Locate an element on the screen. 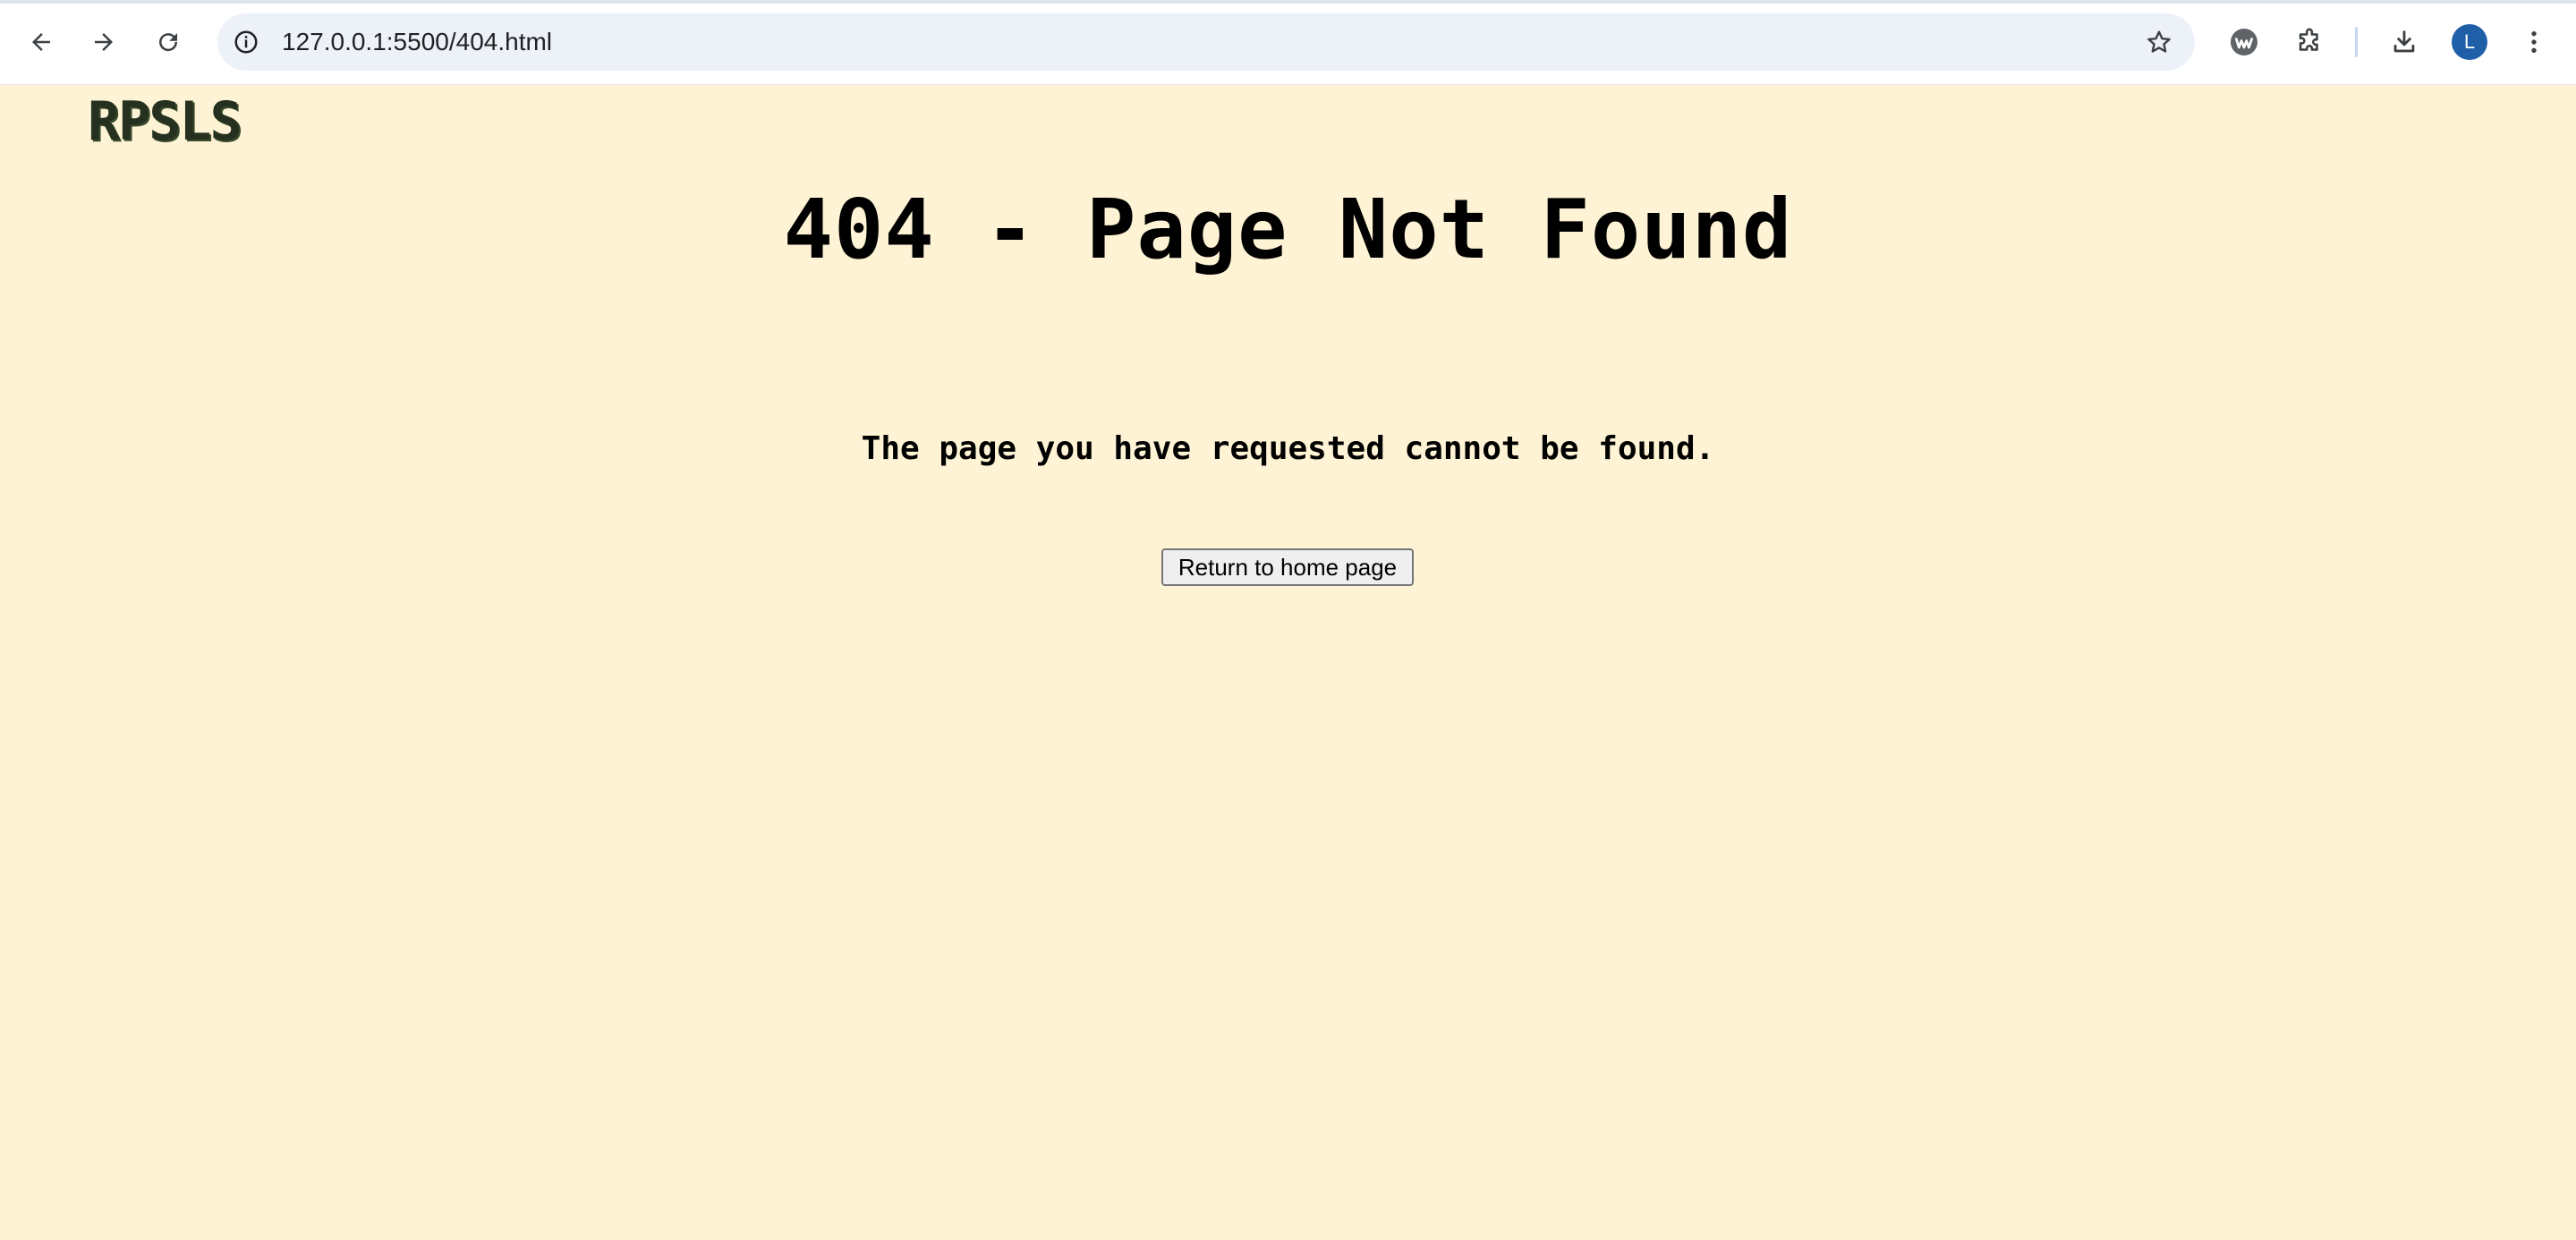 This screenshot has height=1240, width=2576. star-icon is located at coordinates (2159, 42).